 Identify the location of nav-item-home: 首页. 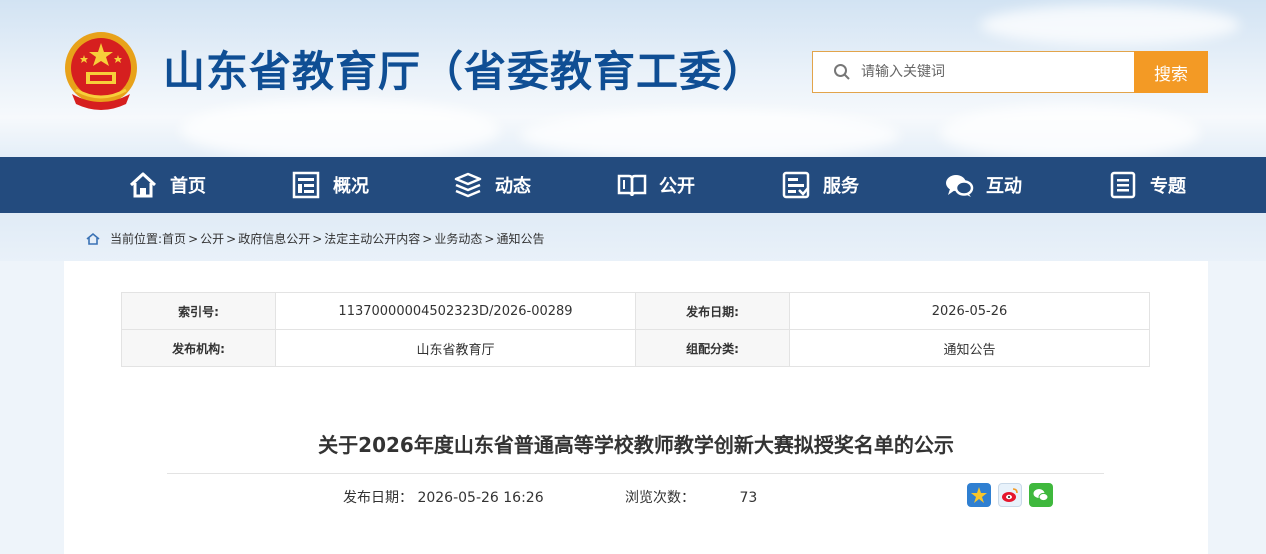
(167, 185).